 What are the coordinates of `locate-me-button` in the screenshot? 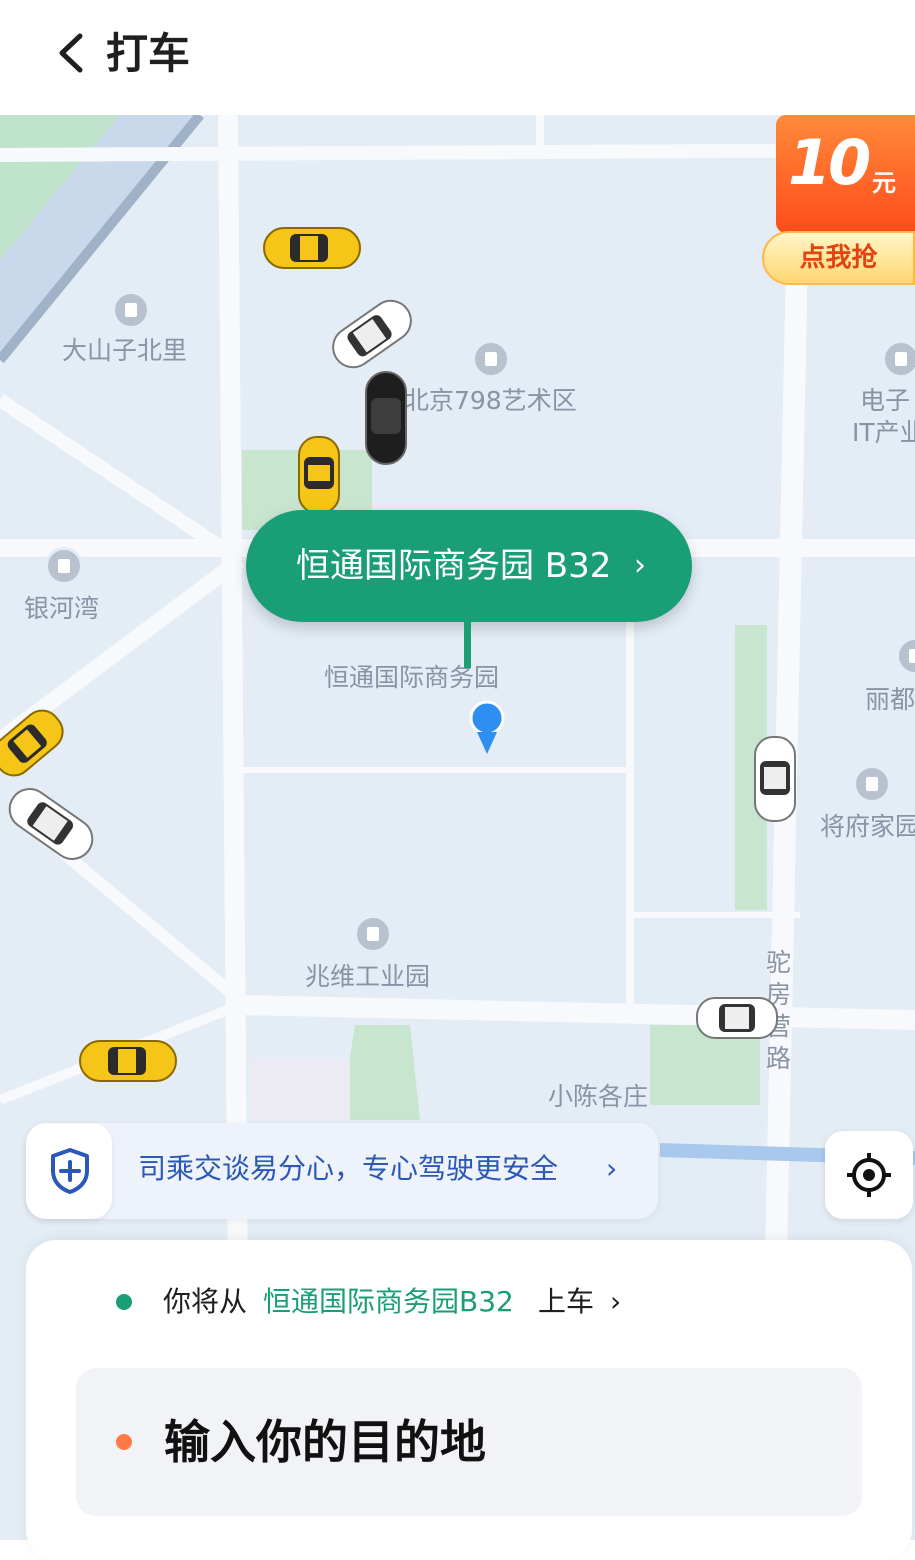 It's located at (869, 1175).